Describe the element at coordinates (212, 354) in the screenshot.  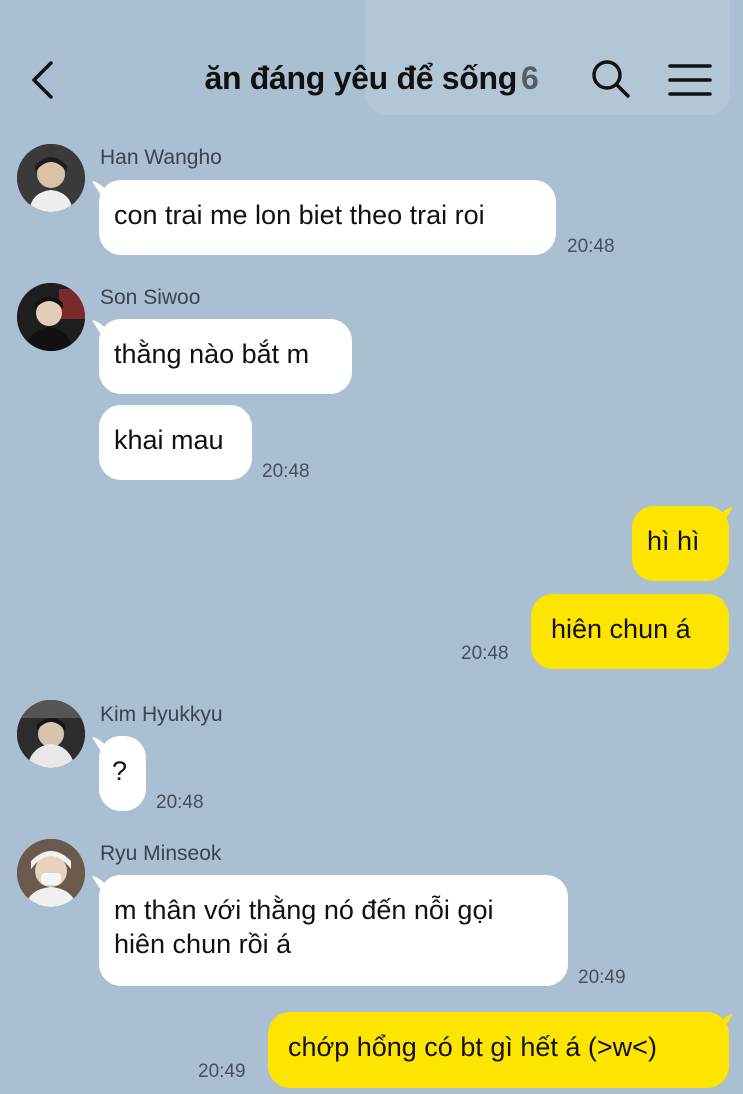
I see `message-text: thằng nào bắt m` at that location.